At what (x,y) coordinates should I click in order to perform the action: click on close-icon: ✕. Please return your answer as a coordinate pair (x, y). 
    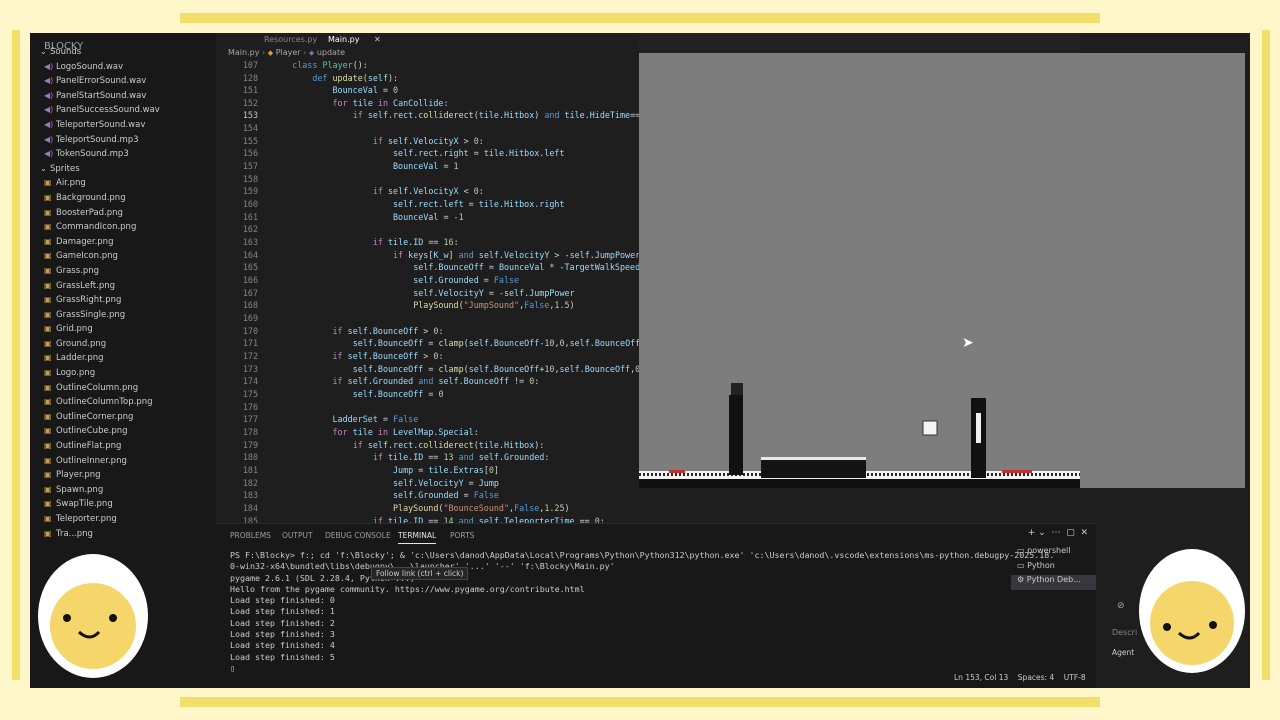
    Looking at the image, I should click on (377, 40).